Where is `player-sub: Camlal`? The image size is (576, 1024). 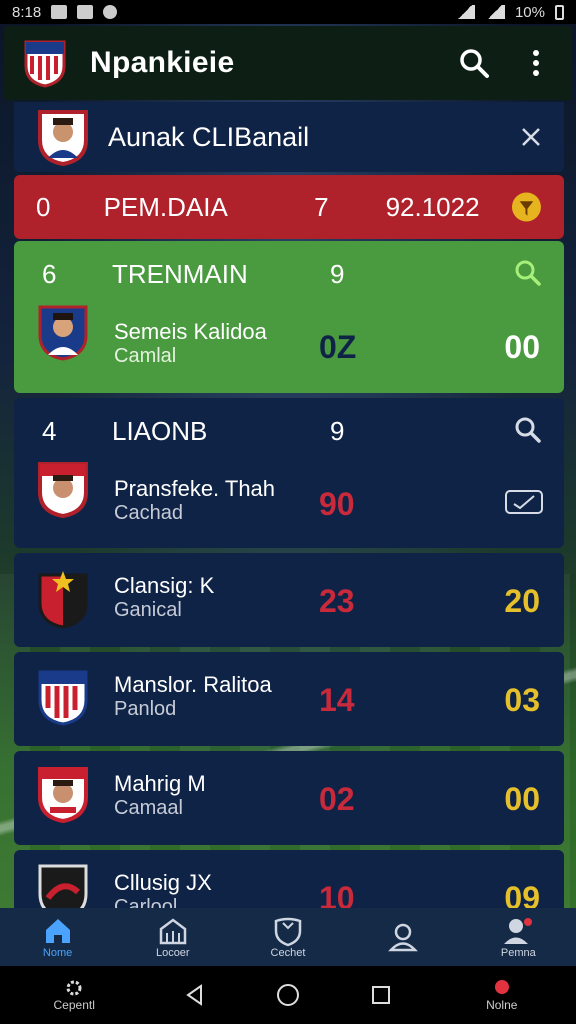
player-sub: Camlal is located at coordinates (145, 356).